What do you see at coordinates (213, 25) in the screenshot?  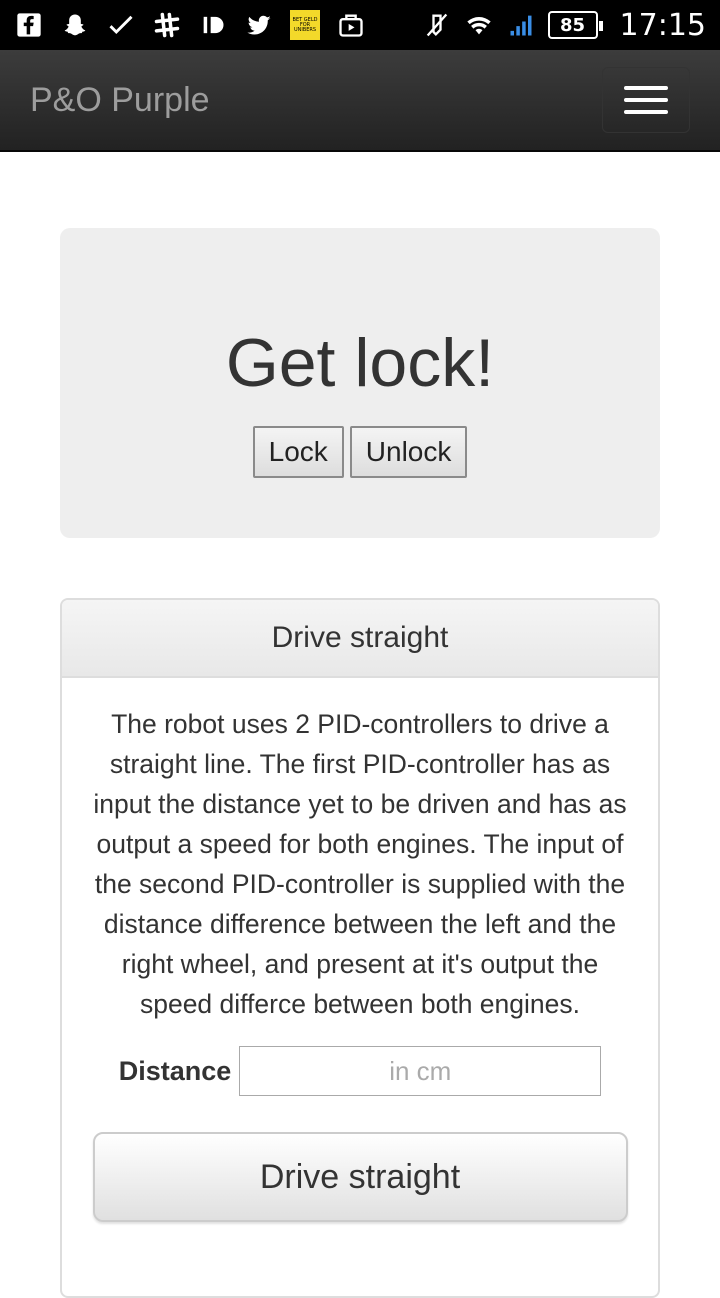 I see `id-icon` at bounding box center [213, 25].